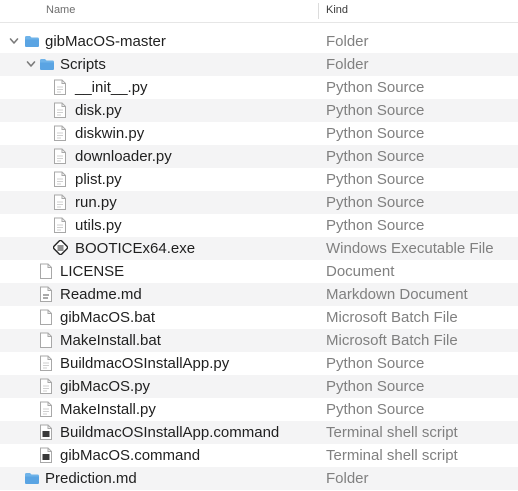  What do you see at coordinates (259, 202) in the screenshot?
I see `file-row: run.py Python Source` at bounding box center [259, 202].